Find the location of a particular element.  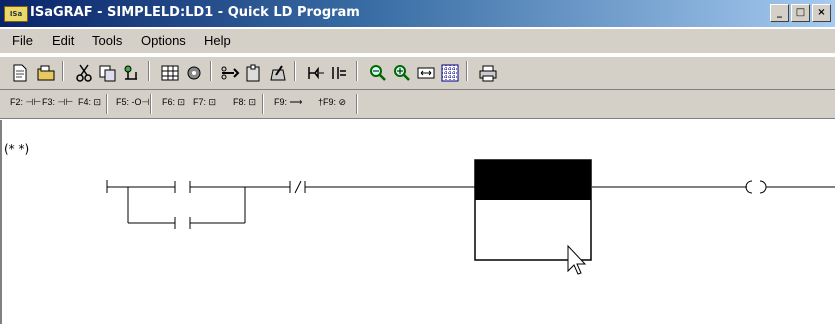

block-selection-highlight is located at coordinates (533, 180).